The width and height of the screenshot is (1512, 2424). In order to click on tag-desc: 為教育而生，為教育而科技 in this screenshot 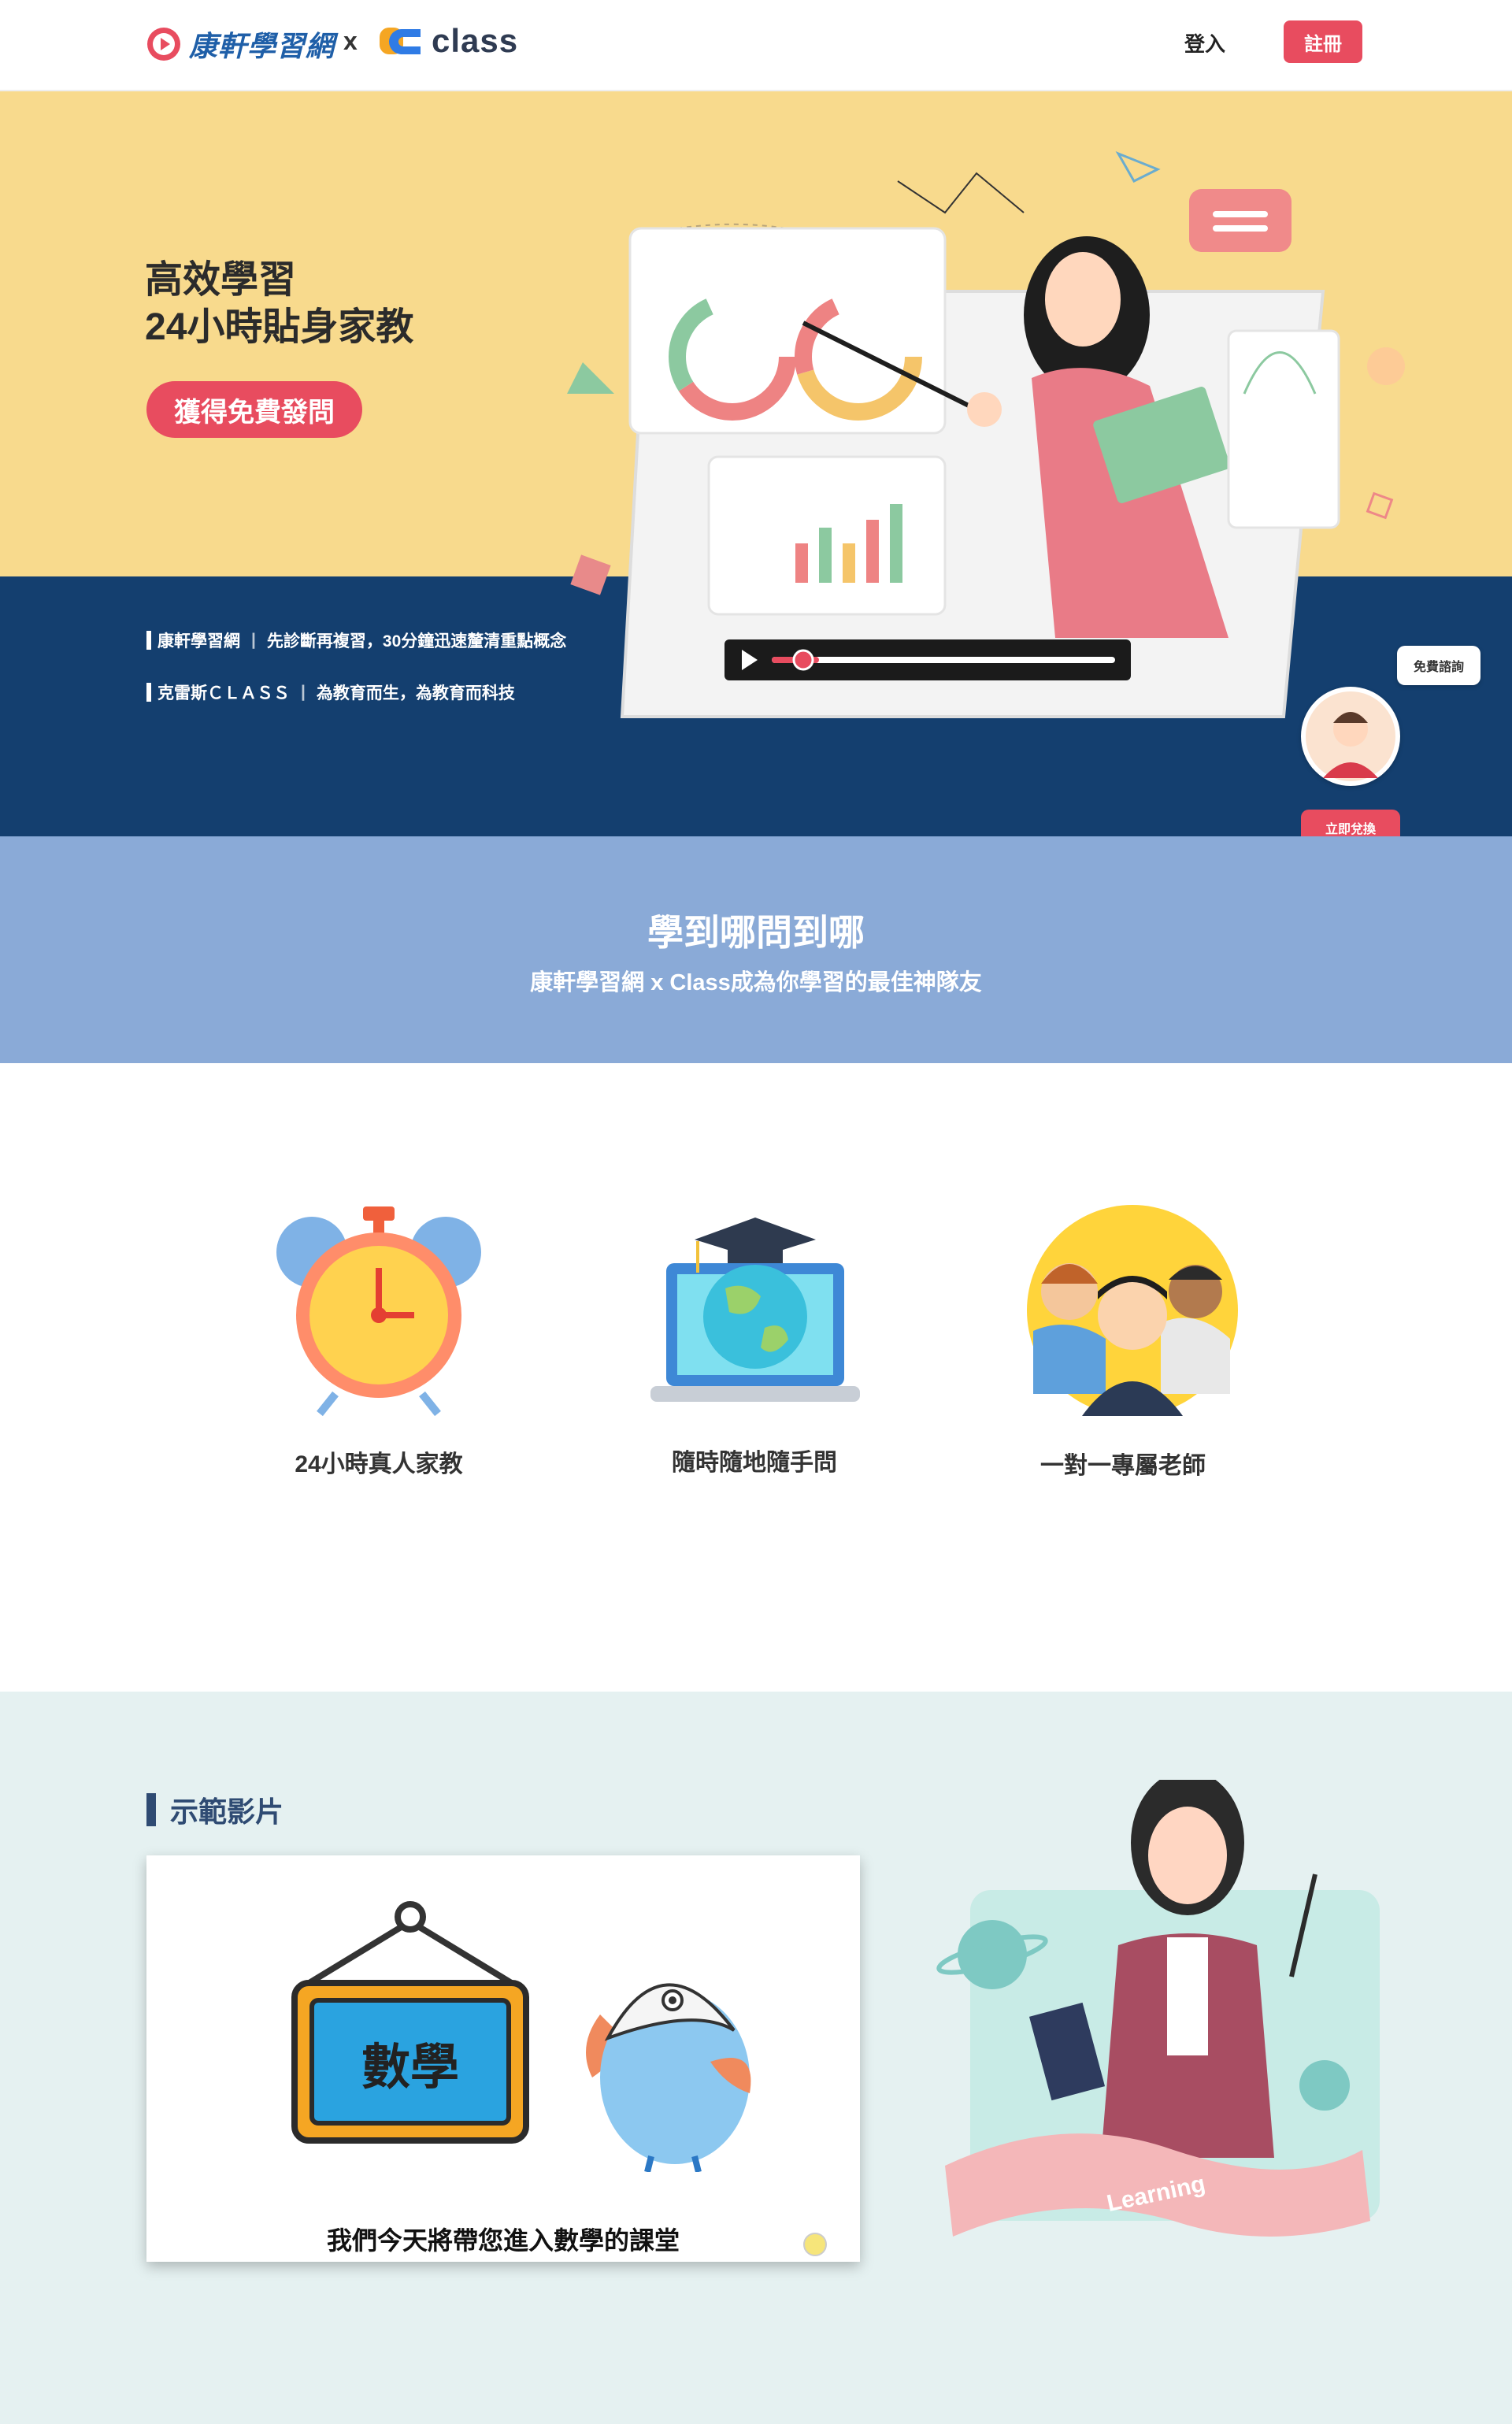, I will do `click(415, 693)`.